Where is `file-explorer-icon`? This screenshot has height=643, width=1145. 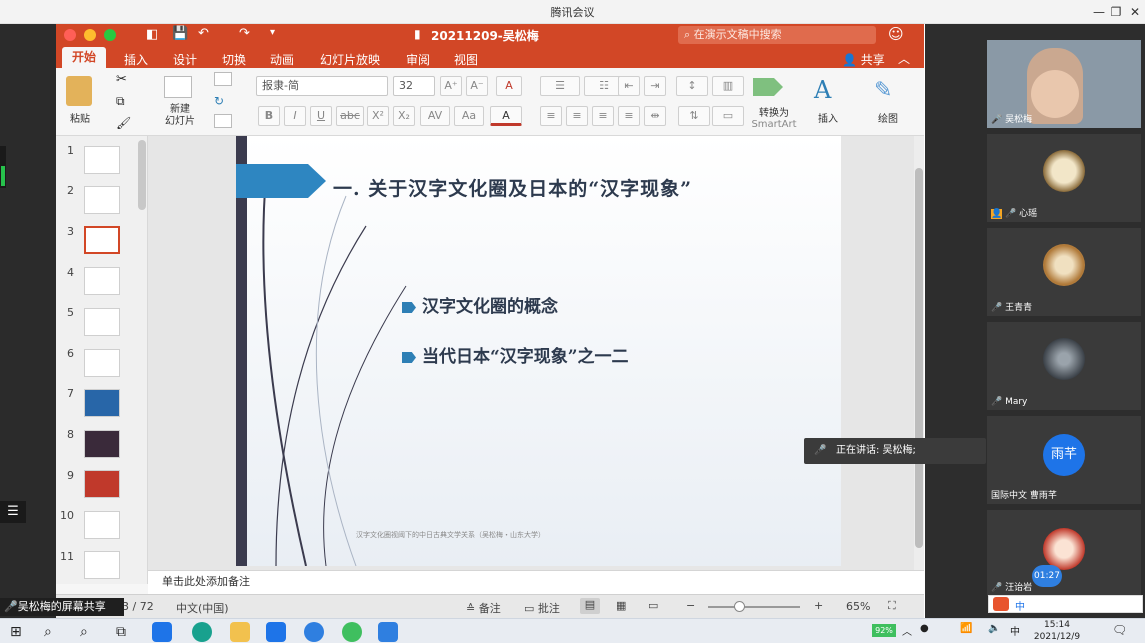 file-explorer-icon is located at coordinates (240, 632).